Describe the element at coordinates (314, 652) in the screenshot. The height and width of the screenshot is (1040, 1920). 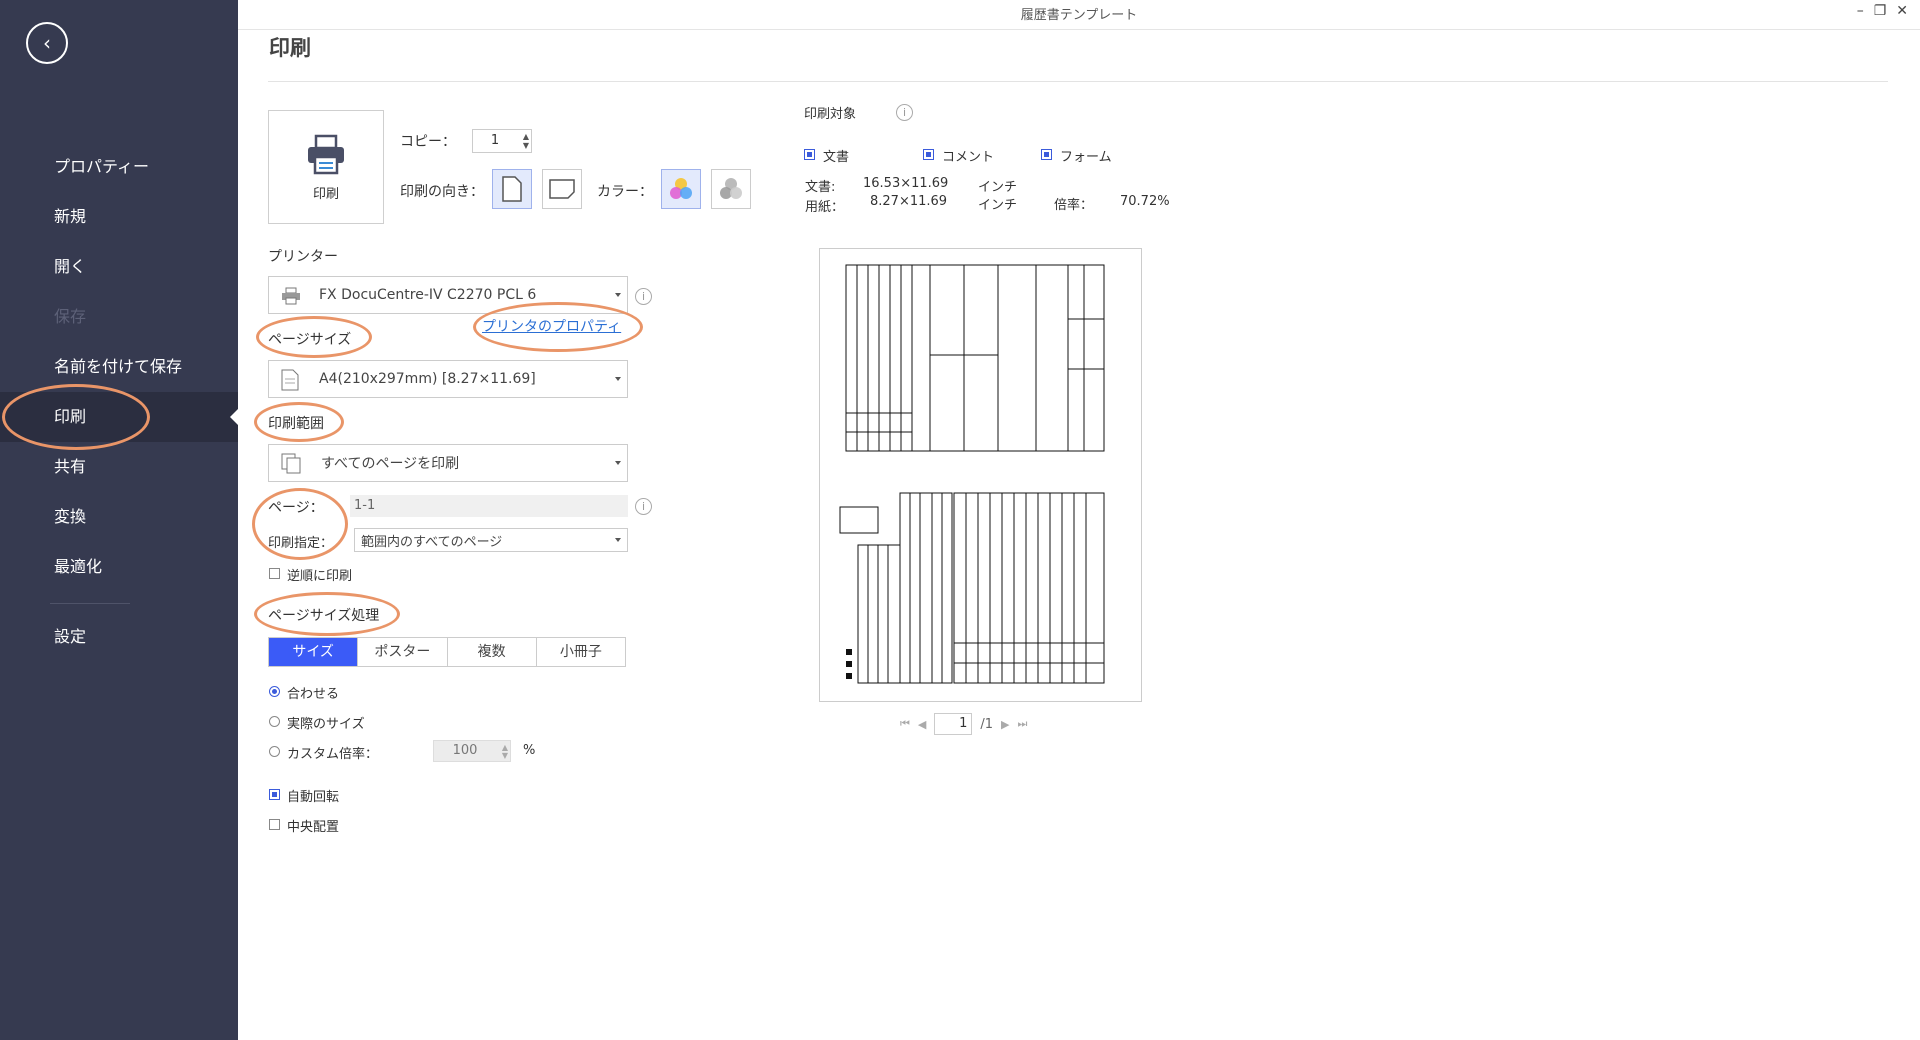
I see `tab-size: サイズ` at that location.